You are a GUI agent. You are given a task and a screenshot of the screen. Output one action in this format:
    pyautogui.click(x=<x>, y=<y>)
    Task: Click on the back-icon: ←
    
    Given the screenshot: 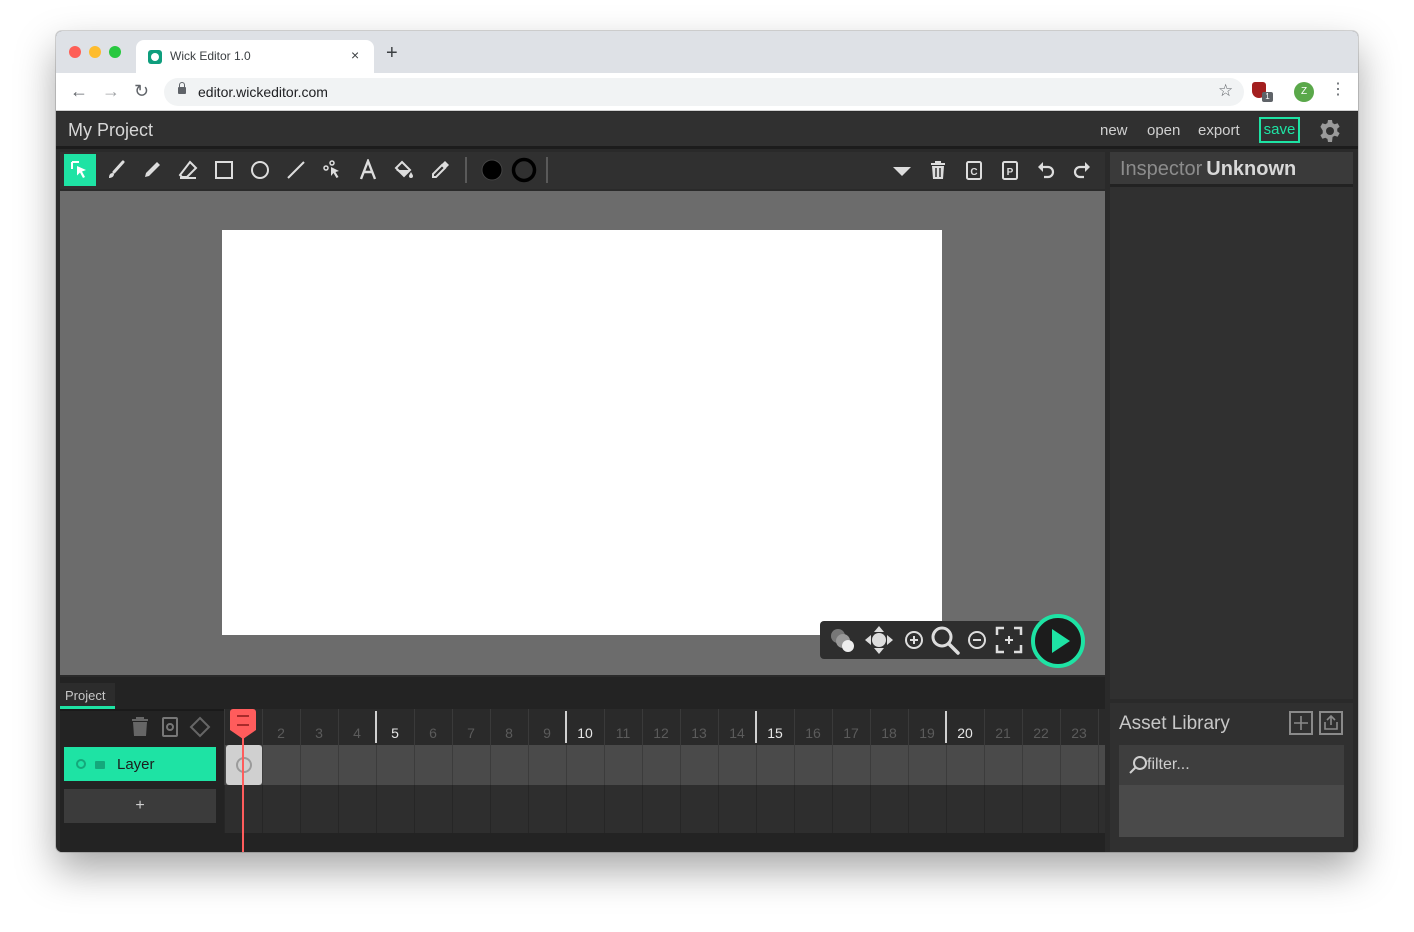 What is the action you would take?
    pyautogui.click(x=79, y=91)
    